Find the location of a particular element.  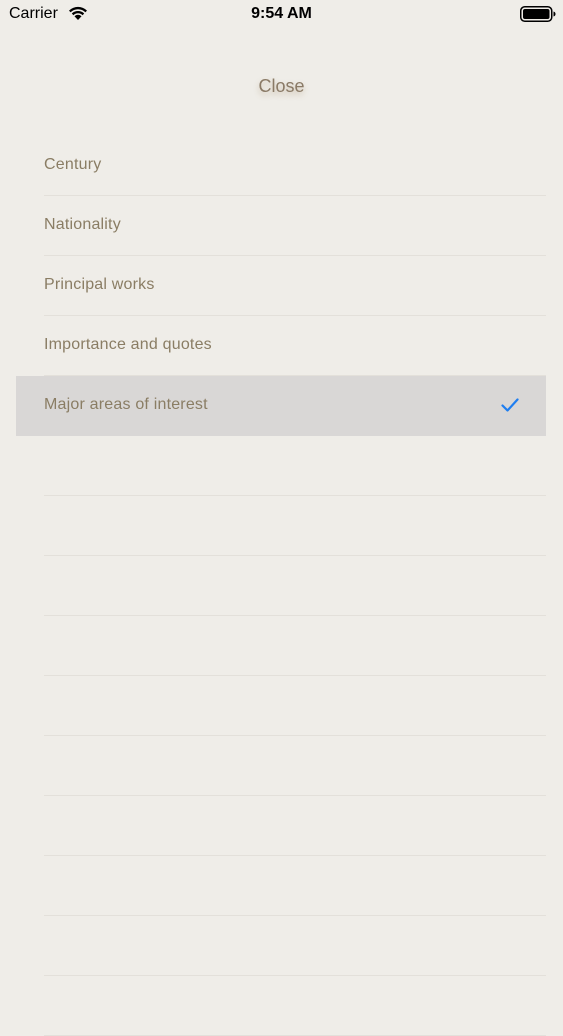

list-item-major-areas-of-interest: Major areas of interest is located at coordinates (281, 406).